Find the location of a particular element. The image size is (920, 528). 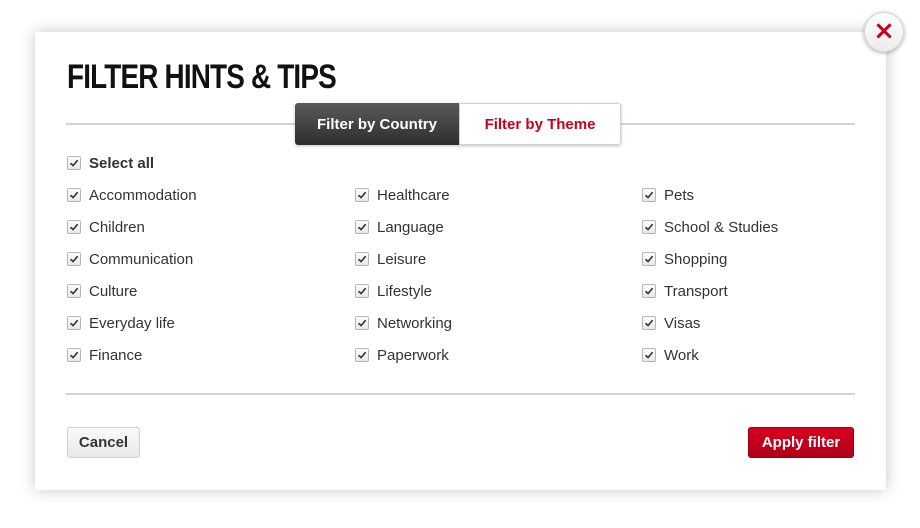

option-healthcare: Healthcare is located at coordinates (402, 195).